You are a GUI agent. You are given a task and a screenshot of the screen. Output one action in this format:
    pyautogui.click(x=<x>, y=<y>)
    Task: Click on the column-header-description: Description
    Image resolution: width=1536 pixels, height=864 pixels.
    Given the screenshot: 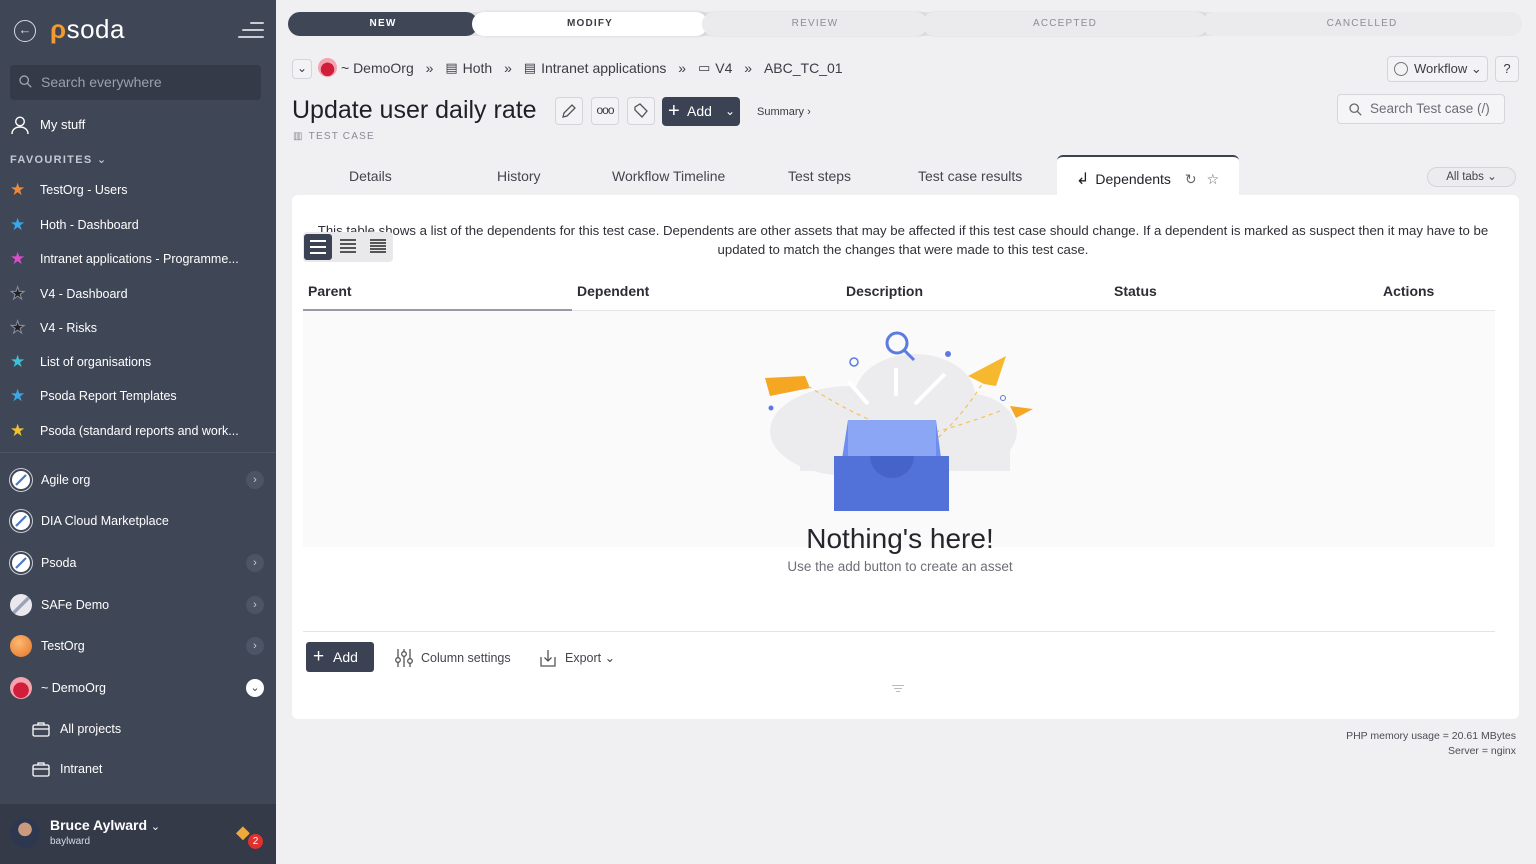 What is the action you would take?
    pyautogui.click(x=884, y=291)
    